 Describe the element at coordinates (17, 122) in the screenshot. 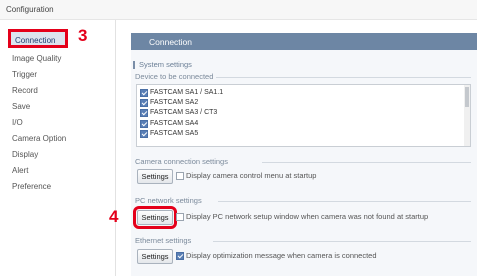

I see `sidebar-item-io: I/O` at that location.